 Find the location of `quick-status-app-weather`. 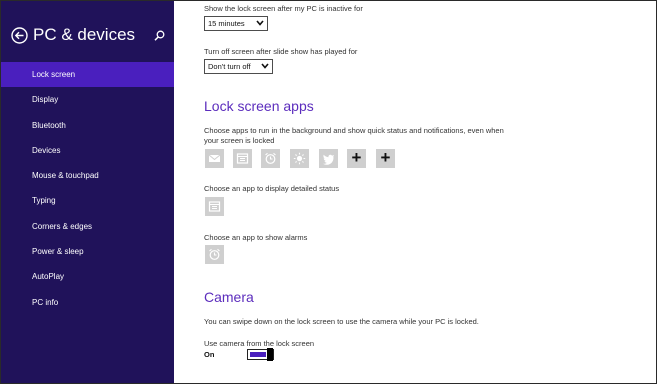

quick-status-app-weather is located at coordinates (299, 158).